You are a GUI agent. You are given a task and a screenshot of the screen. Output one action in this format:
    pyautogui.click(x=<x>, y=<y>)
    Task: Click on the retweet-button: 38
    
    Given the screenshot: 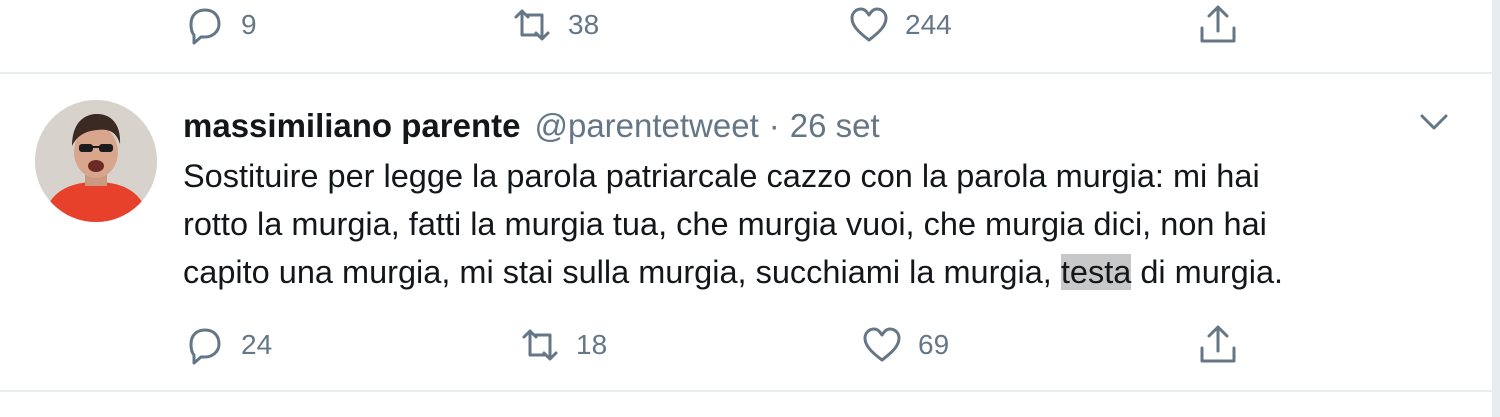 What is the action you would take?
    pyautogui.click(x=554, y=25)
    